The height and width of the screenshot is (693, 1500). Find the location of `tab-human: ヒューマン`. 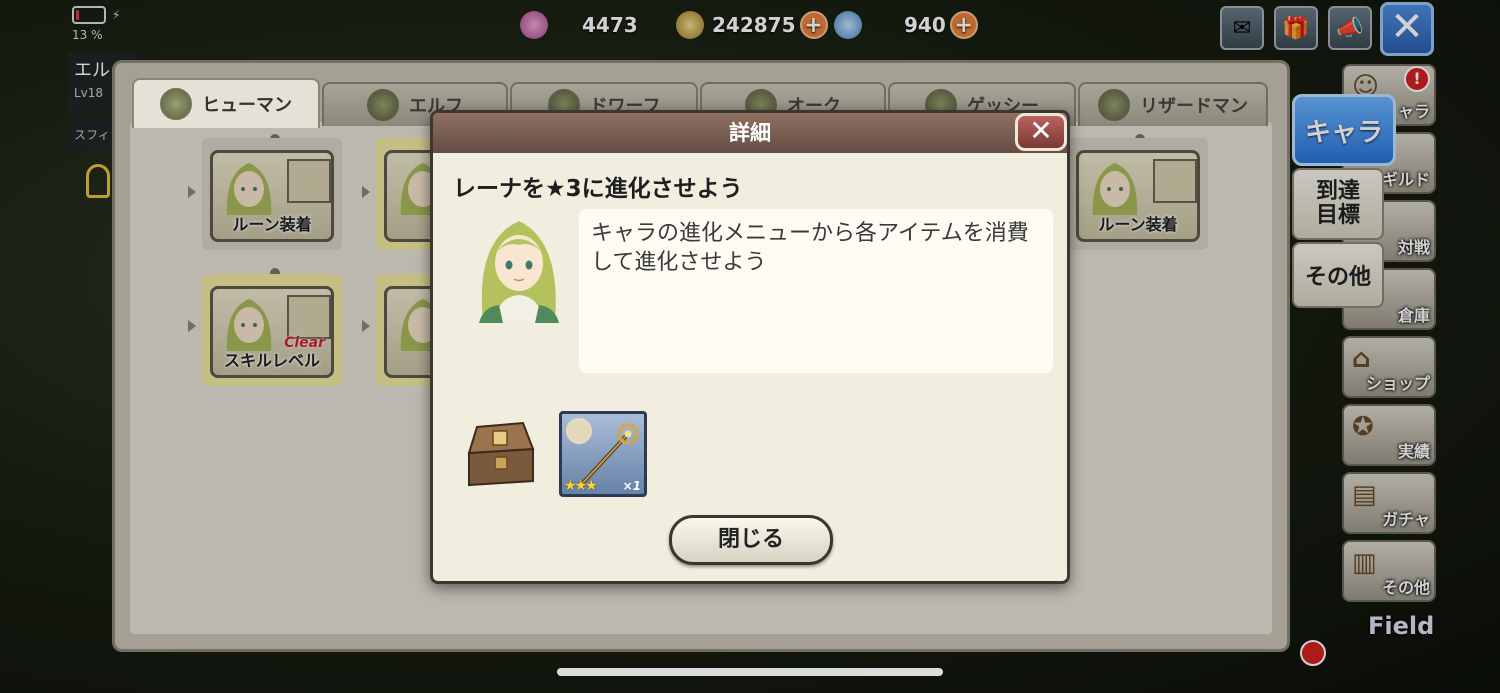

tab-human: ヒューマン is located at coordinates (226, 103).